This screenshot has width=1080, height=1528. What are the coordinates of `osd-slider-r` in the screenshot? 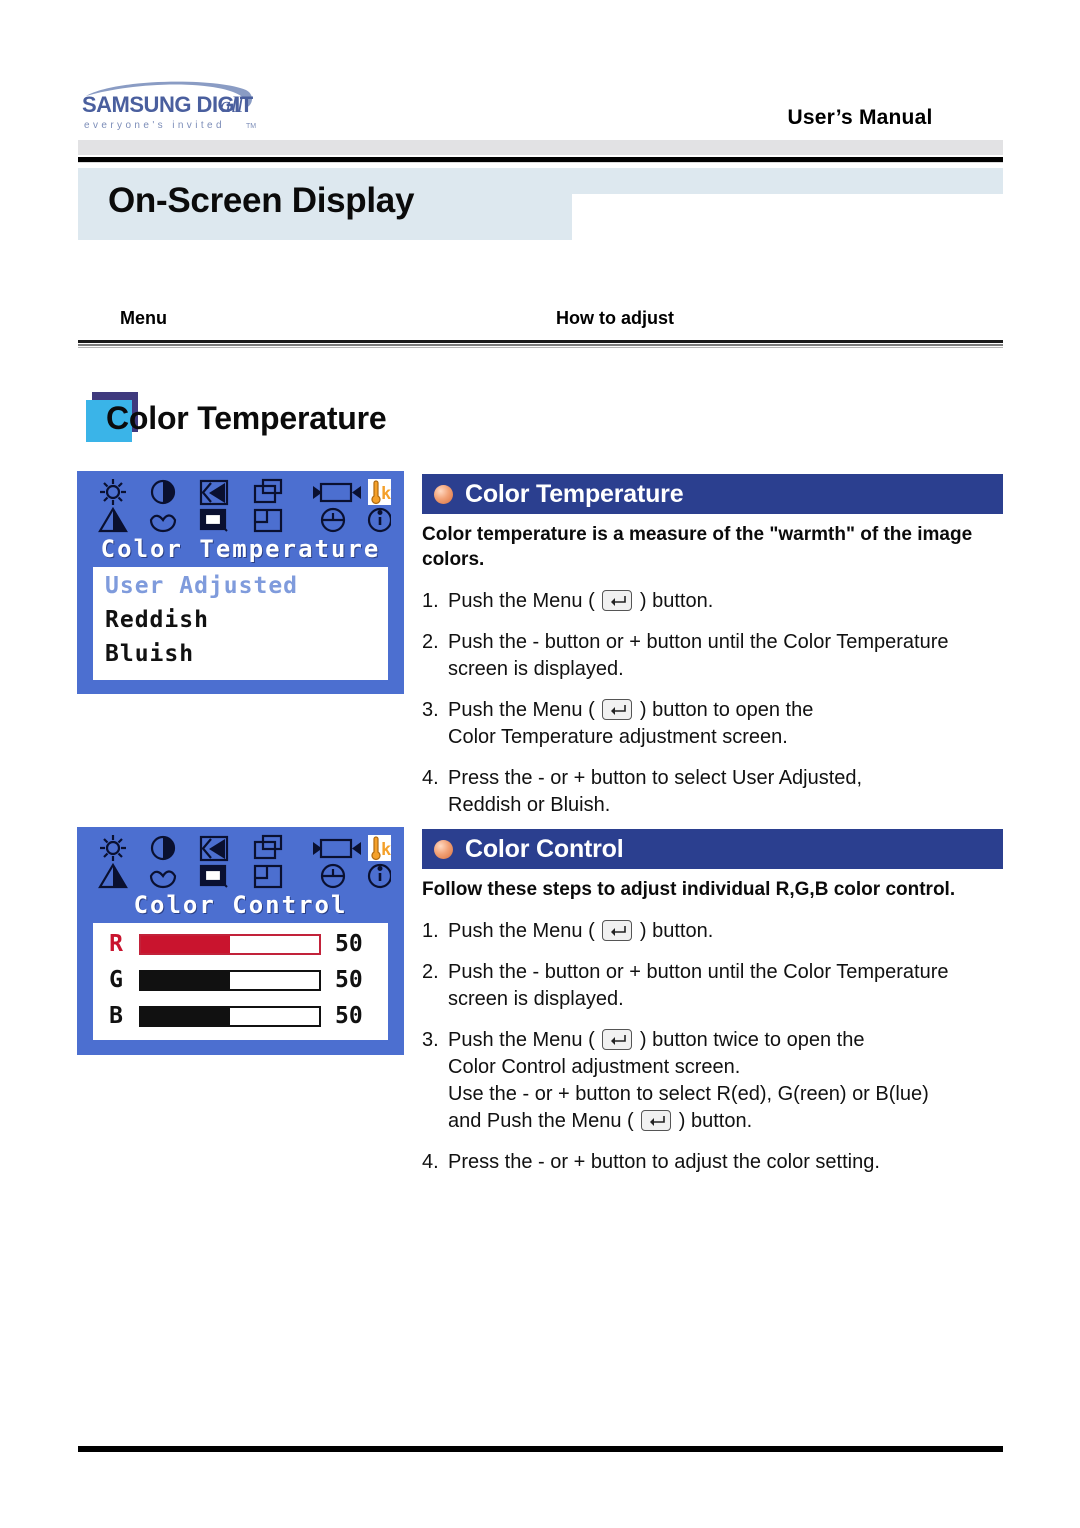 It's located at (230, 944).